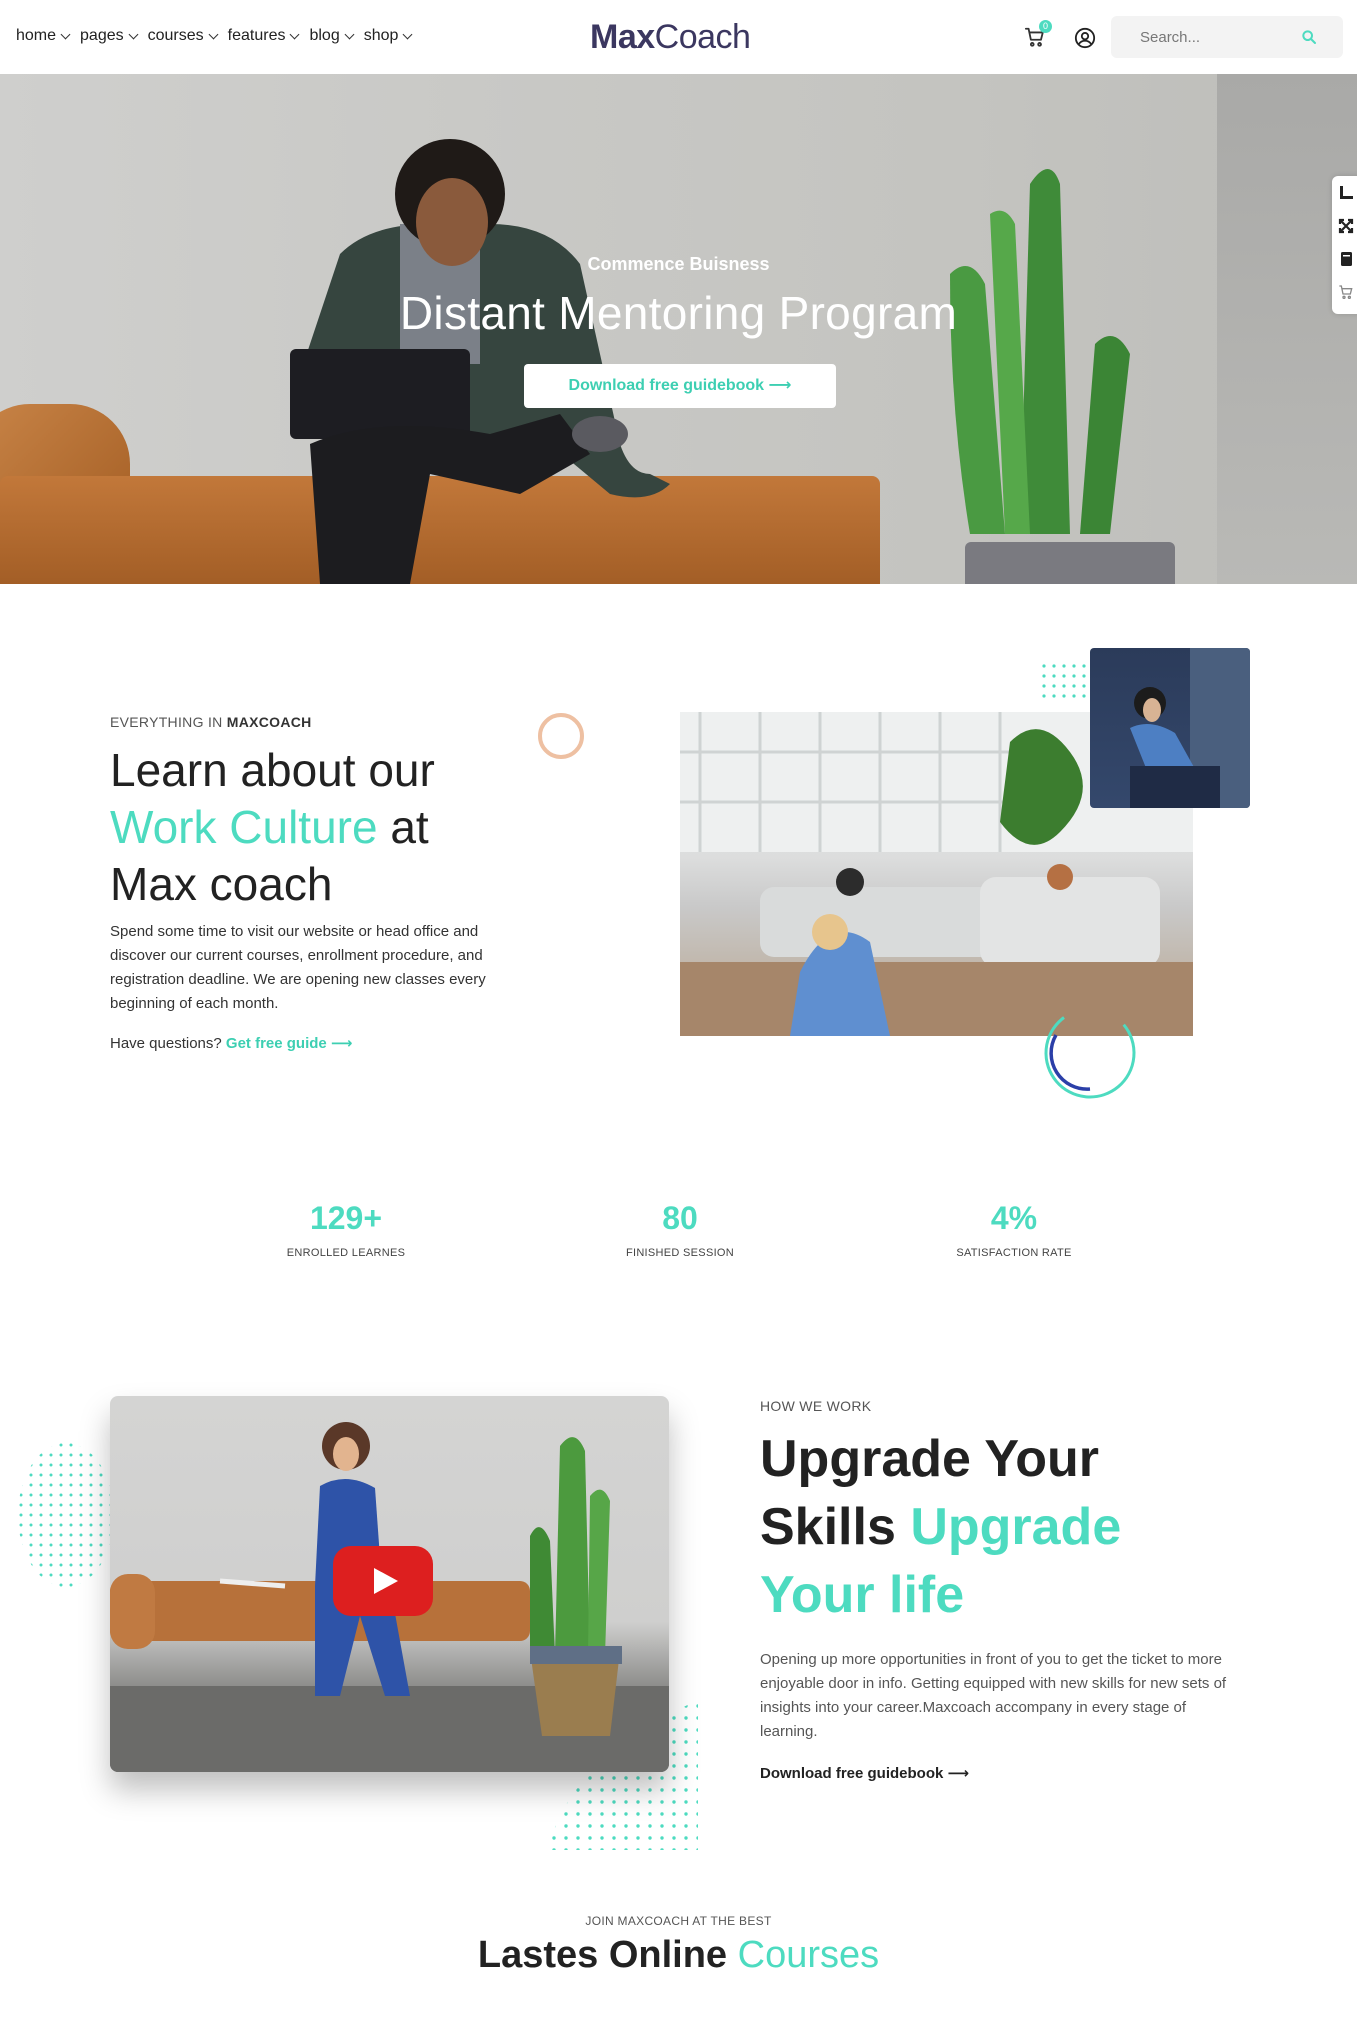 The width and height of the screenshot is (1357, 2036). I want to click on nav-label: features, so click(256, 35).